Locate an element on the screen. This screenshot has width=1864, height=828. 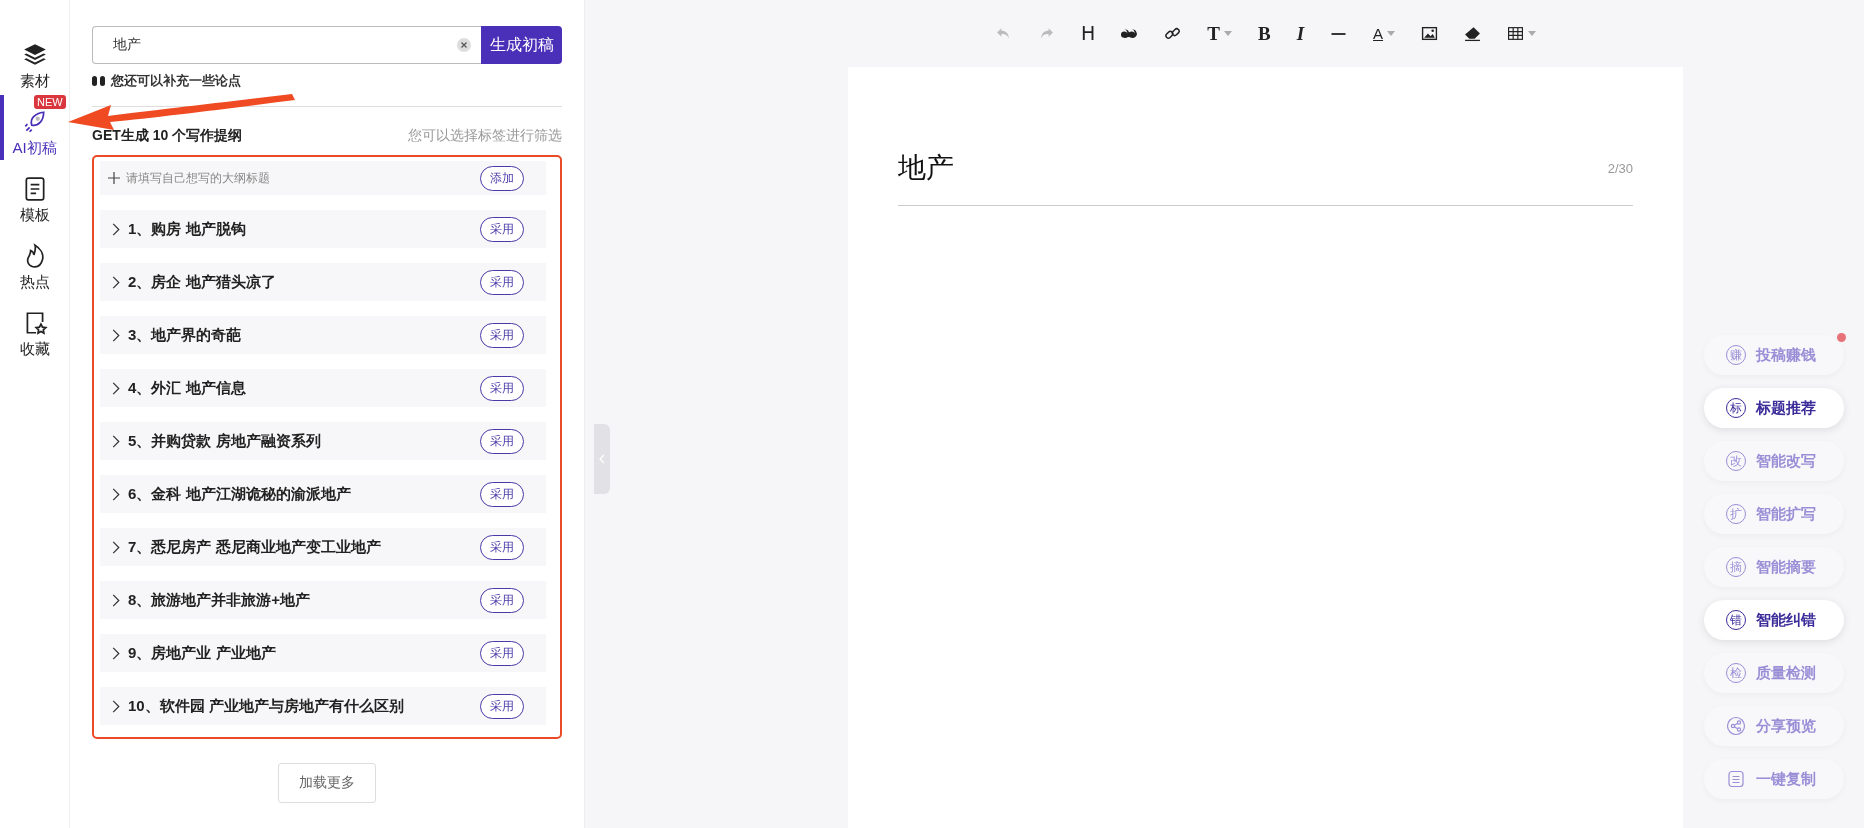
outline-item: 6、金科 地产江湖诡秘的渝派地产 采用 is located at coordinates (323, 494).